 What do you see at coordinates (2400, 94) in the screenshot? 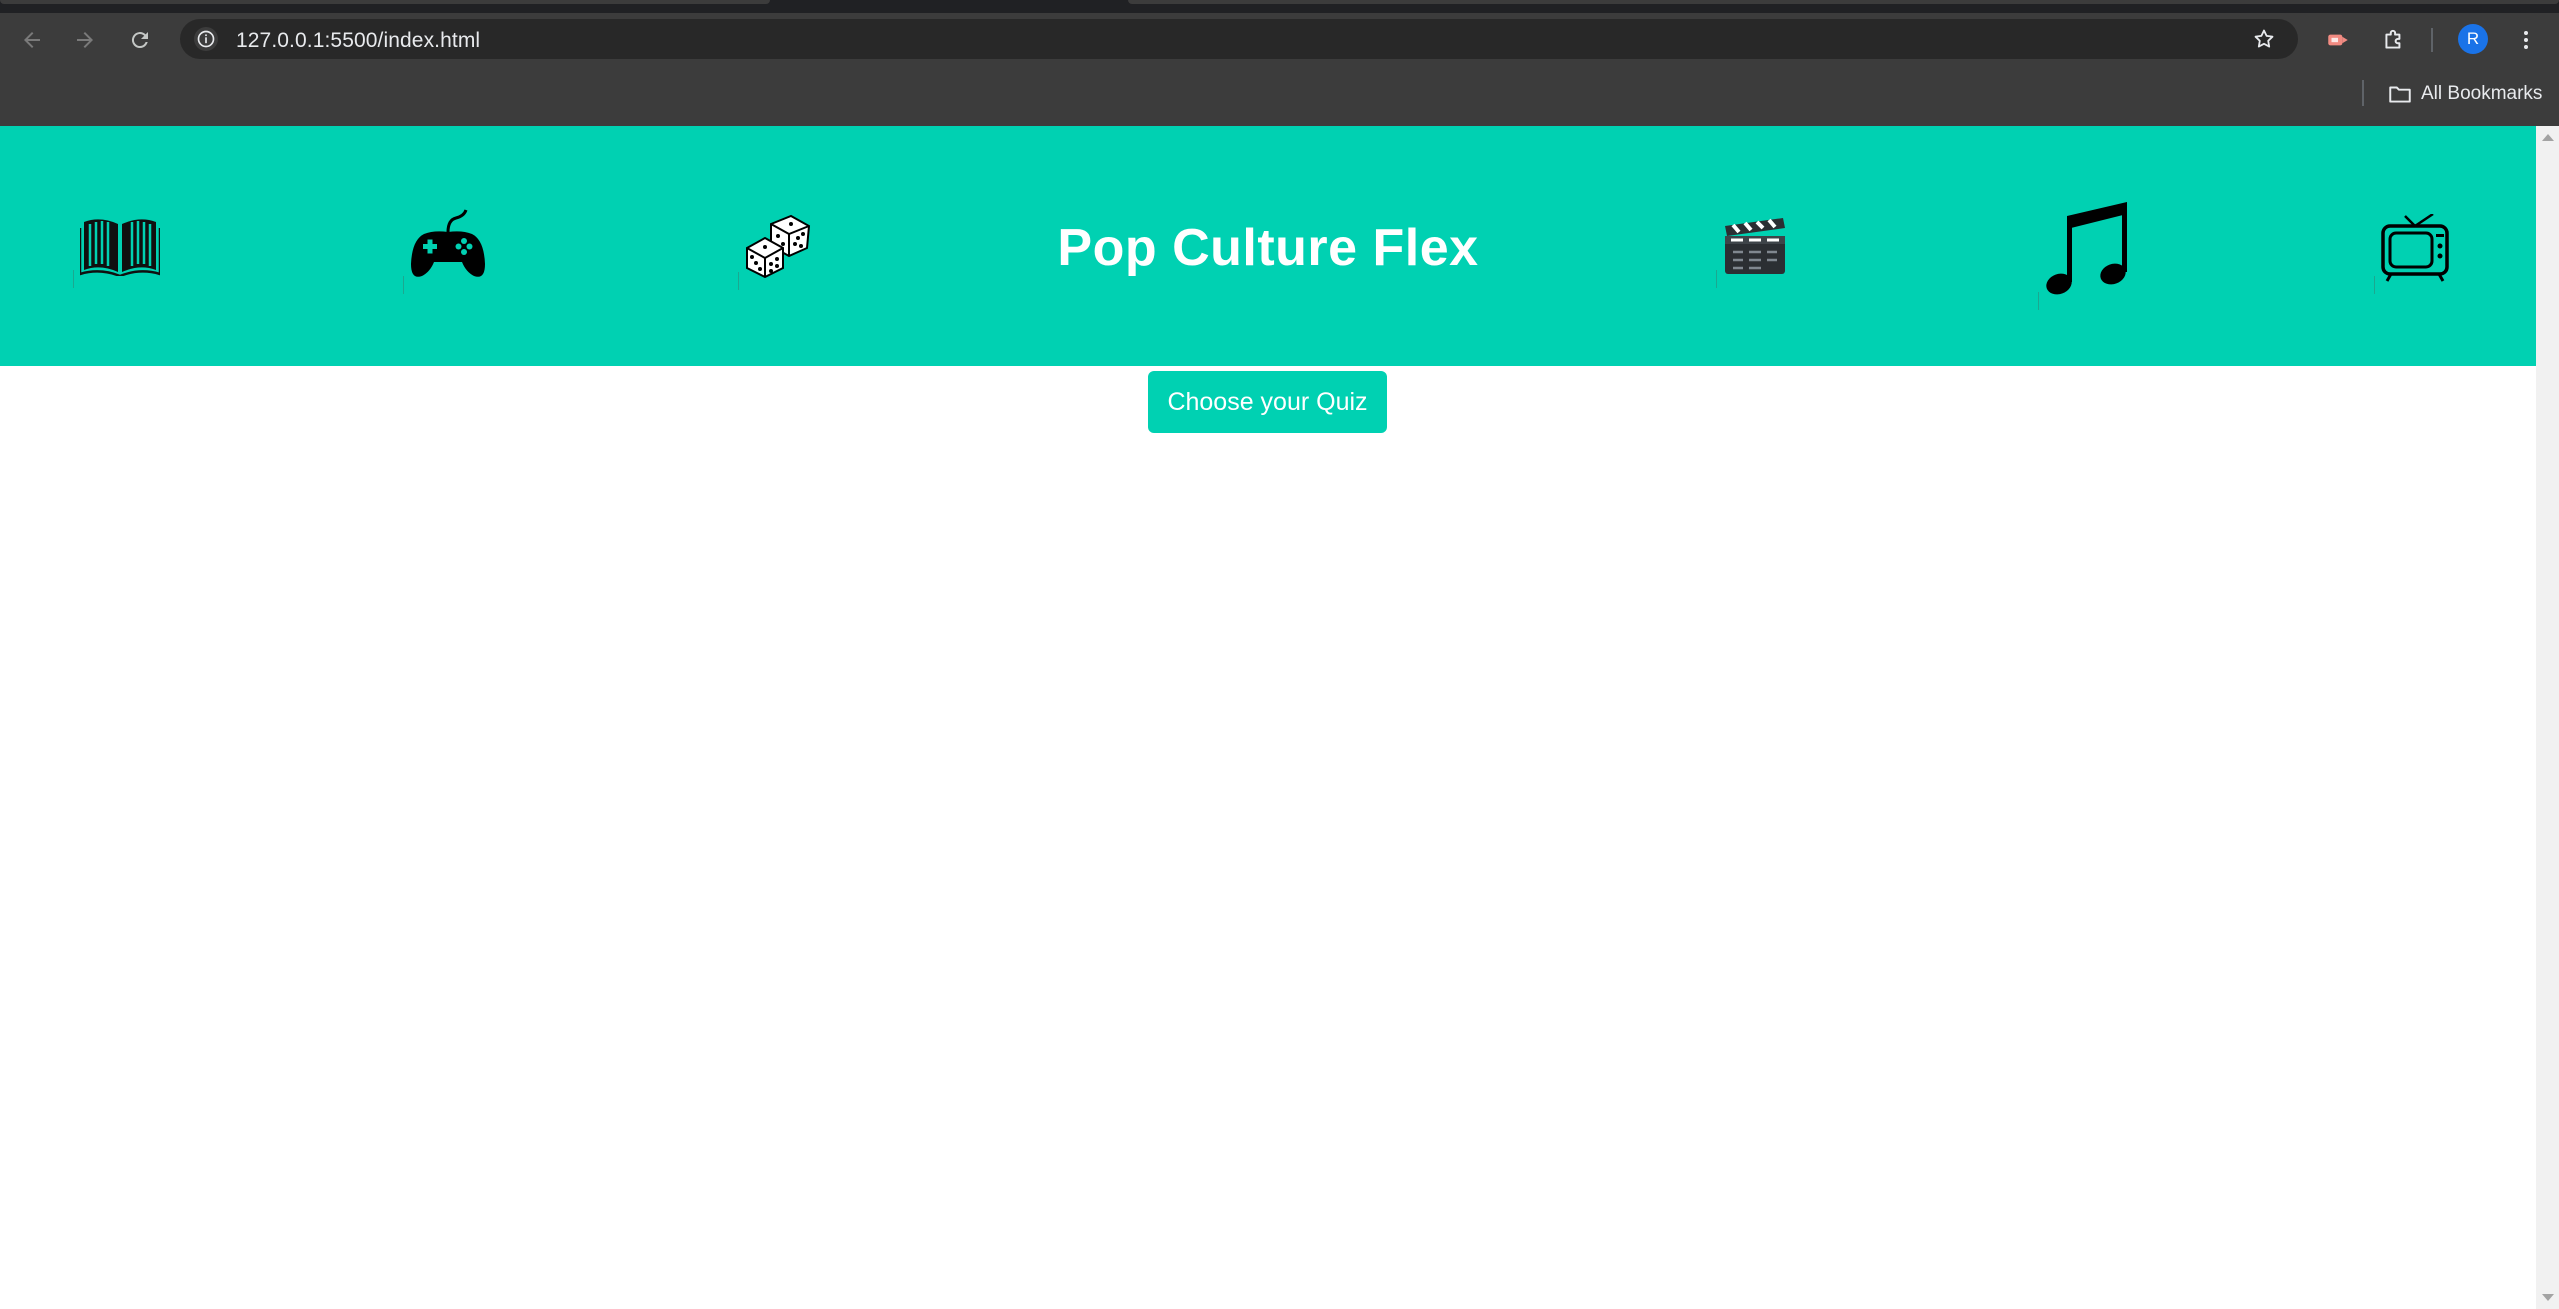
I see `folder-icon` at bounding box center [2400, 94].